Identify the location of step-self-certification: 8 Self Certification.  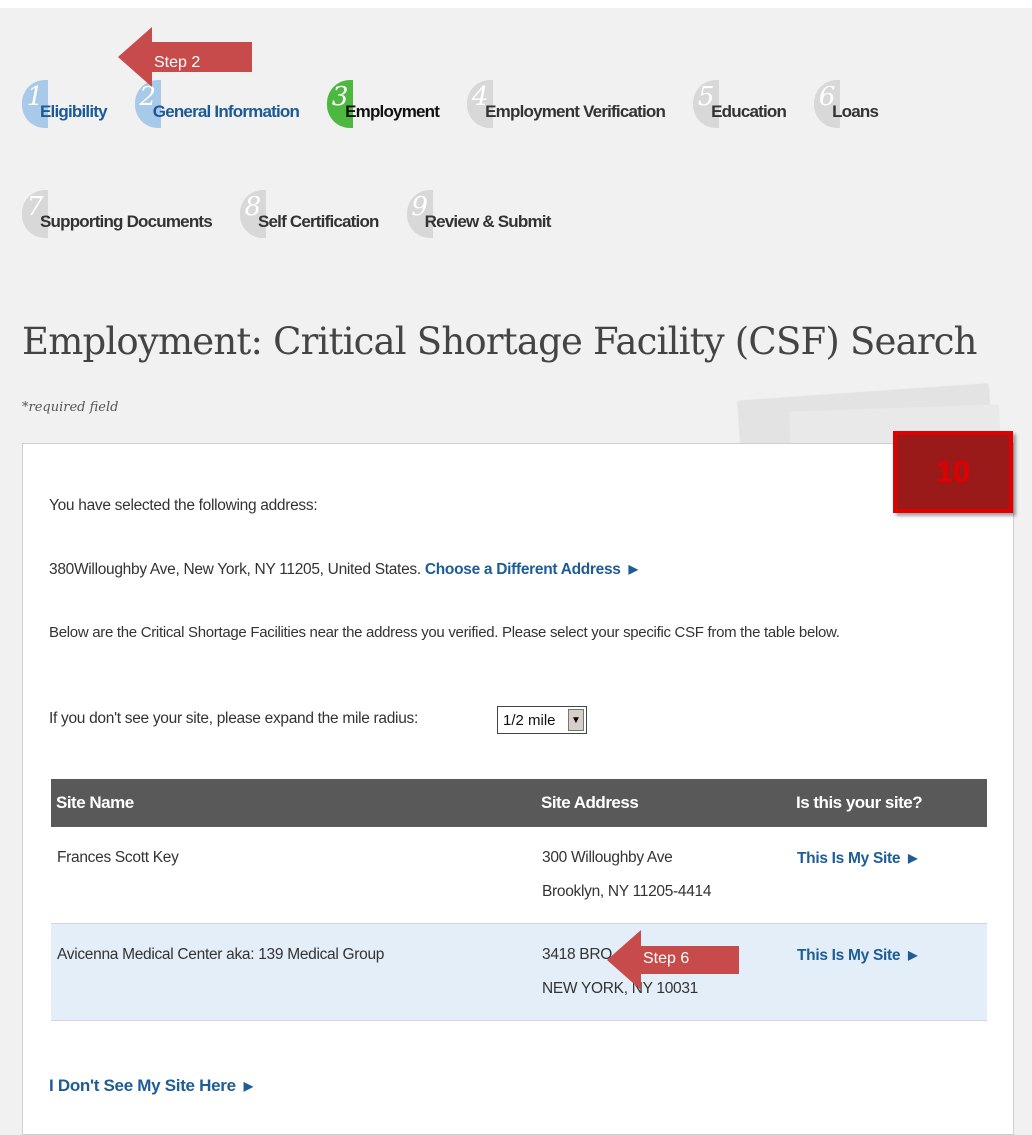
(309, 214).